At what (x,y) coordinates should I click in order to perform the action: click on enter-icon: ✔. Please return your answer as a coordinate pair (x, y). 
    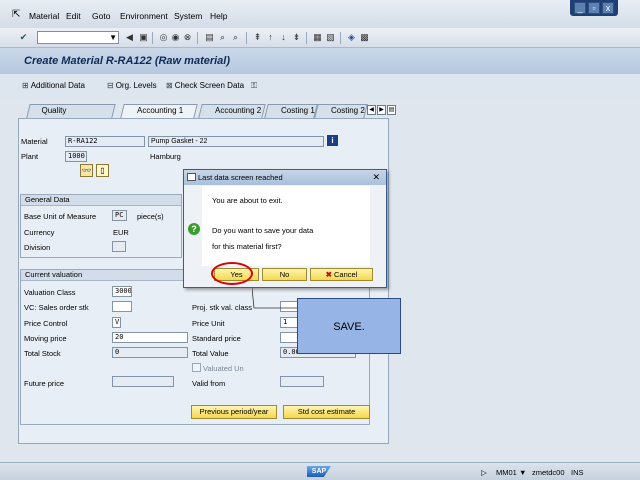
    Looking at the image, I should click on (23, 37).